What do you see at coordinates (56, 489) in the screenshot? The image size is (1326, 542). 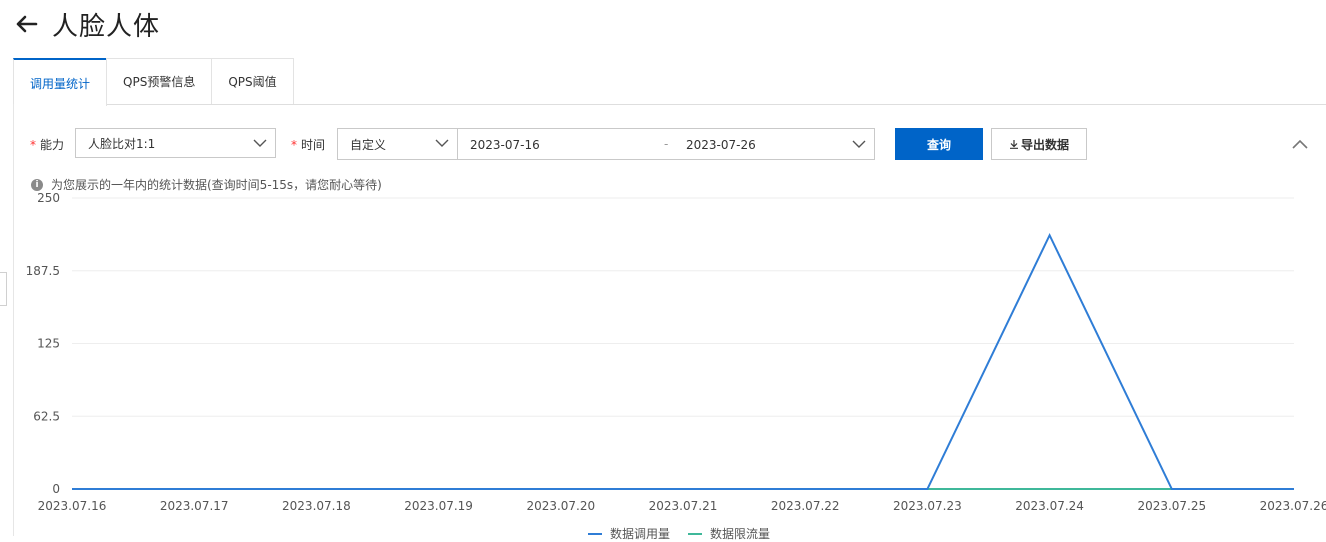 I see `y-tick-label: 0` at bounding box center [56, 489].